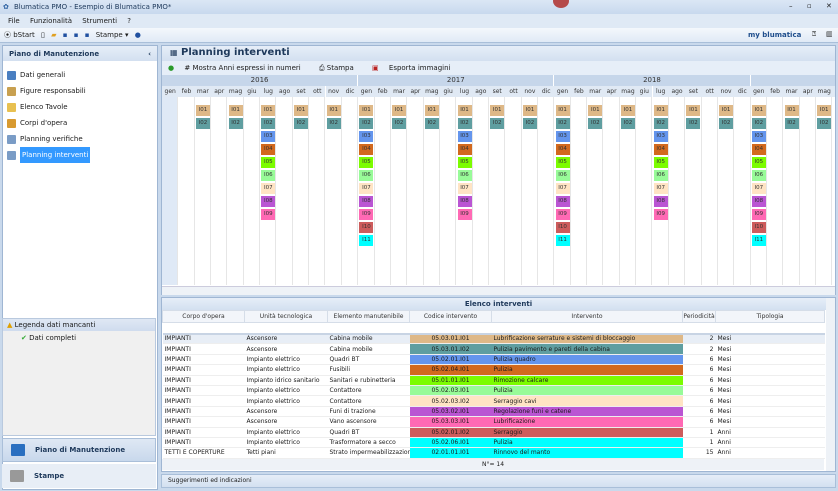 The width and height of the screenshot is (838, 491). What do you see at coordinates (19, 35) in the screenshot?
I see `bstart-button: ⦿ bStart` at bounding box center [19, 35].